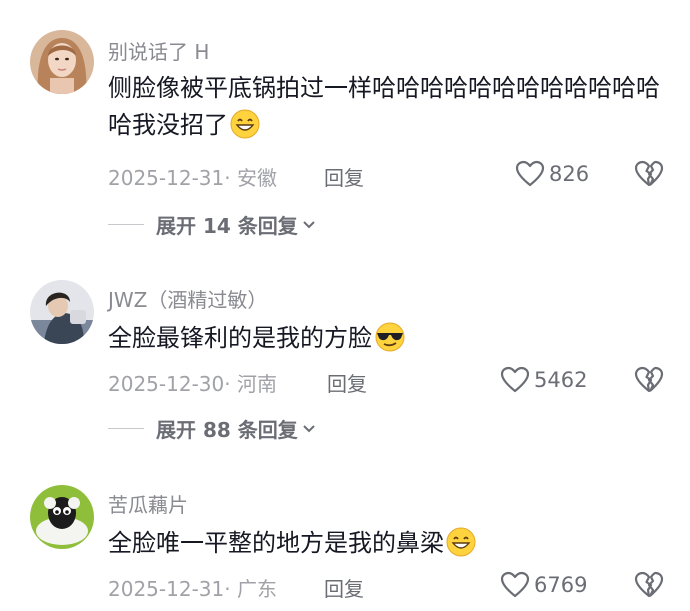 The height and width of the screenshot is (611, 690). I want to click on like-button: 6769, so click(543, 585).